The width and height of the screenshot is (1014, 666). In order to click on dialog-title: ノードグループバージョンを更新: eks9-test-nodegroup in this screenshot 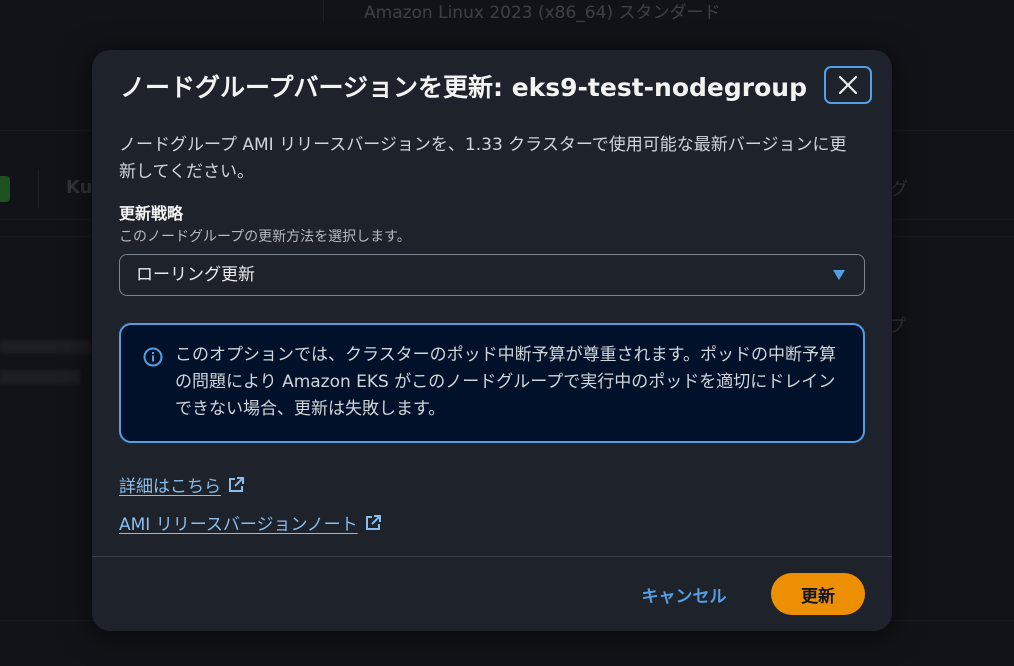, I will do `click(463, 87)`.